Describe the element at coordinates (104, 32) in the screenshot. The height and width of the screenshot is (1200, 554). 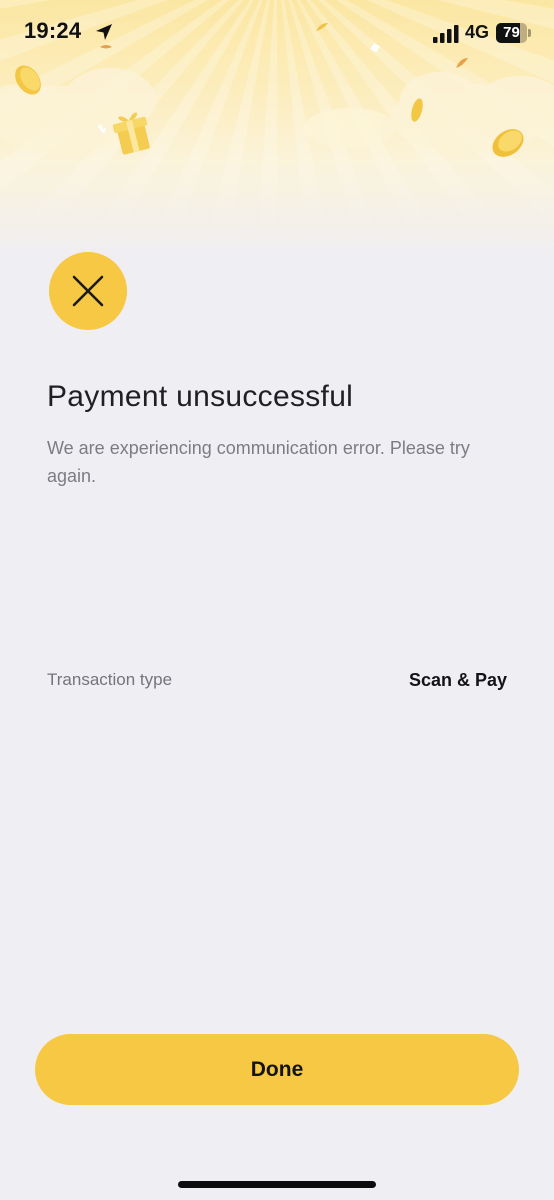
I see `location-arrow-icon` at that location.